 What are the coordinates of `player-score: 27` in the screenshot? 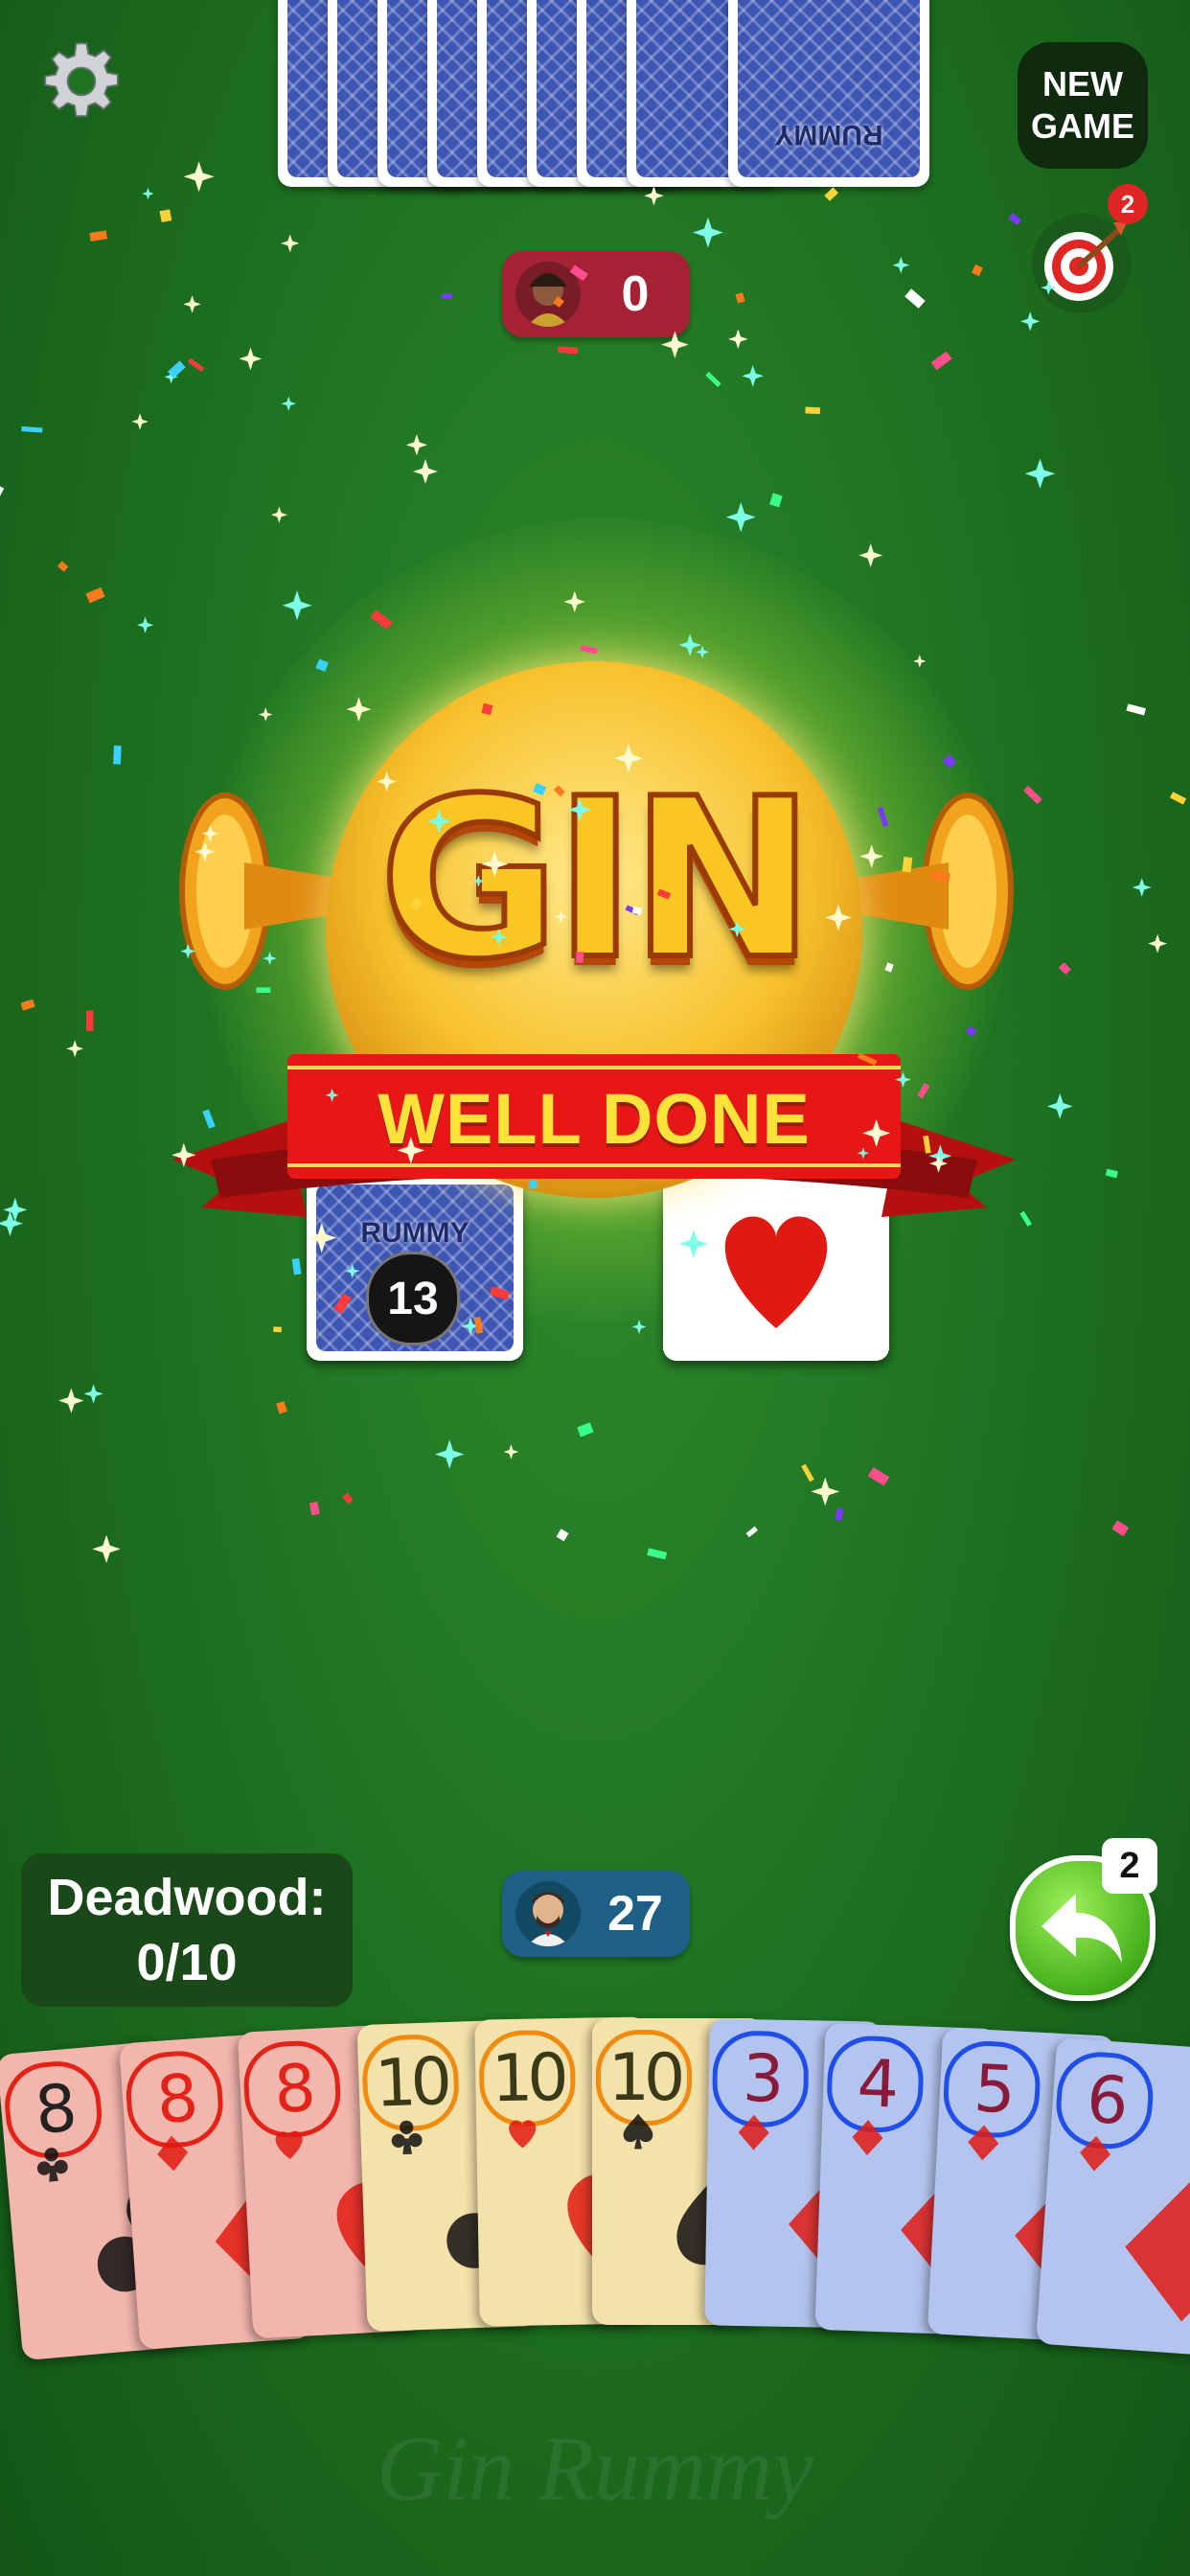 It's located at (635, 1914).